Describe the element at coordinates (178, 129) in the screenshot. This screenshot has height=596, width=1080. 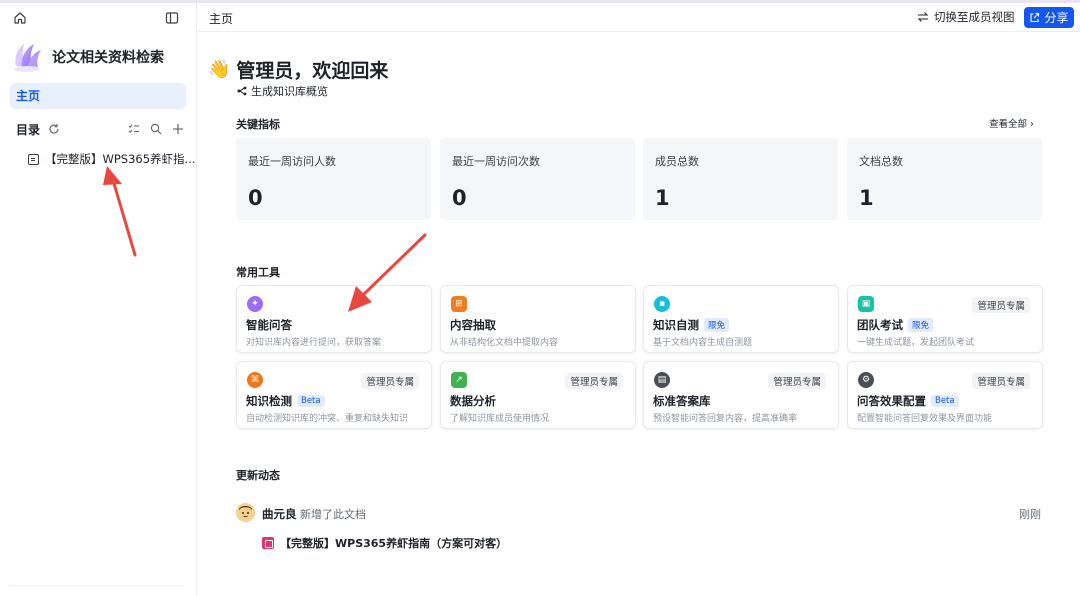
I see `add-icon` at that location.